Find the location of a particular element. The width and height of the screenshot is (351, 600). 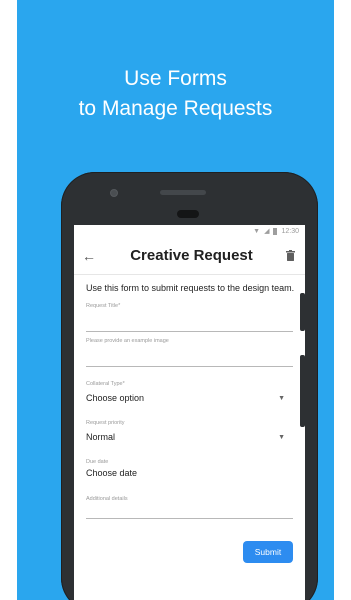

field-label: Due date is located at coordinates (97, 462).